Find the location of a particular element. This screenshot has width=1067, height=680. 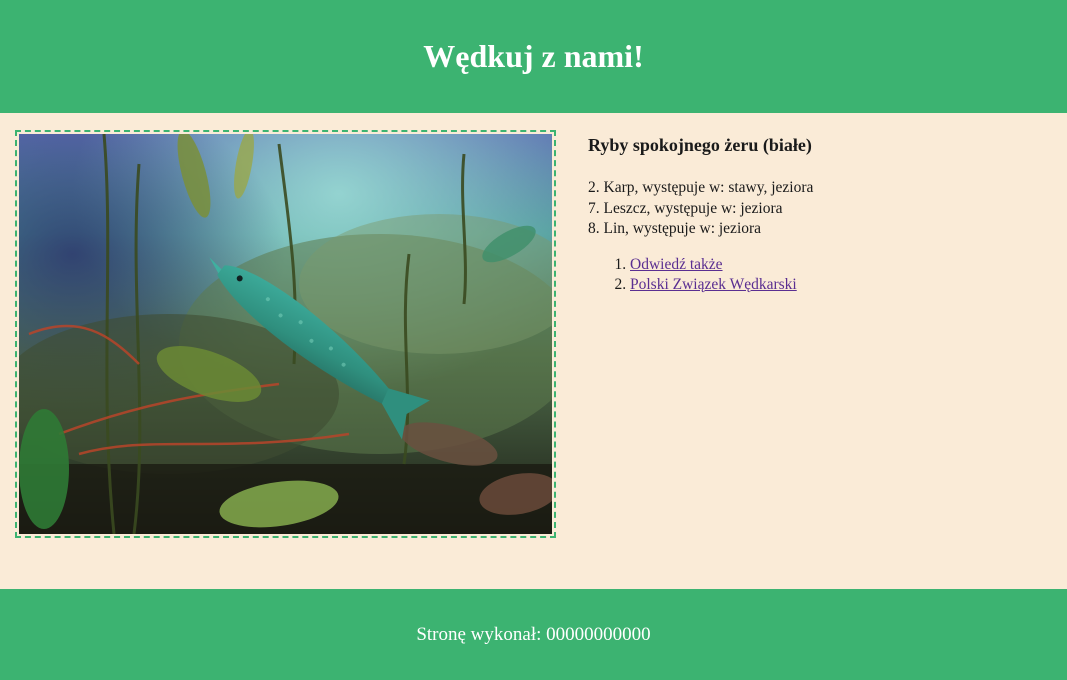

fish-item: 8. Lin, występuje w: jeziora is located at coordinates (675, 228).